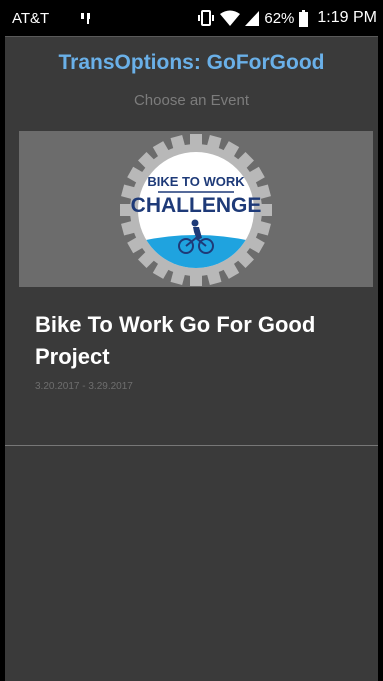 This screenshot has height=681, width=383. What do you see at coordinates (230, 18) in the screenshot?
I see `wifi-icon` at bounding box center [230, 18].